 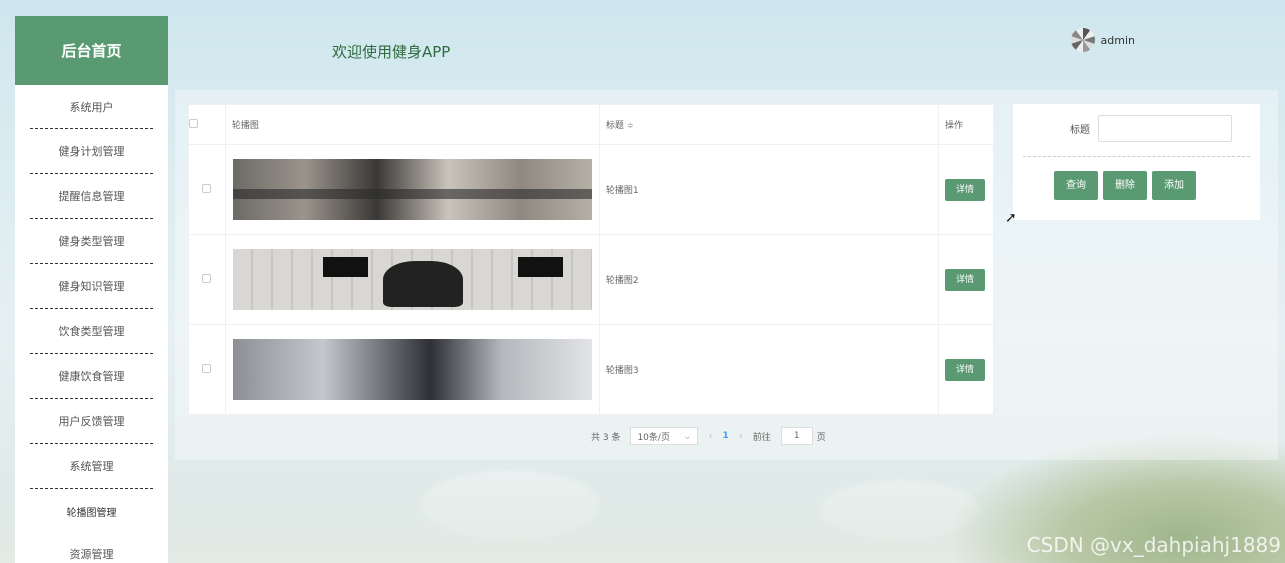 I want to click on sidebar-item-fitness-plan: 健身计划管理, so click(x=91, y=151).